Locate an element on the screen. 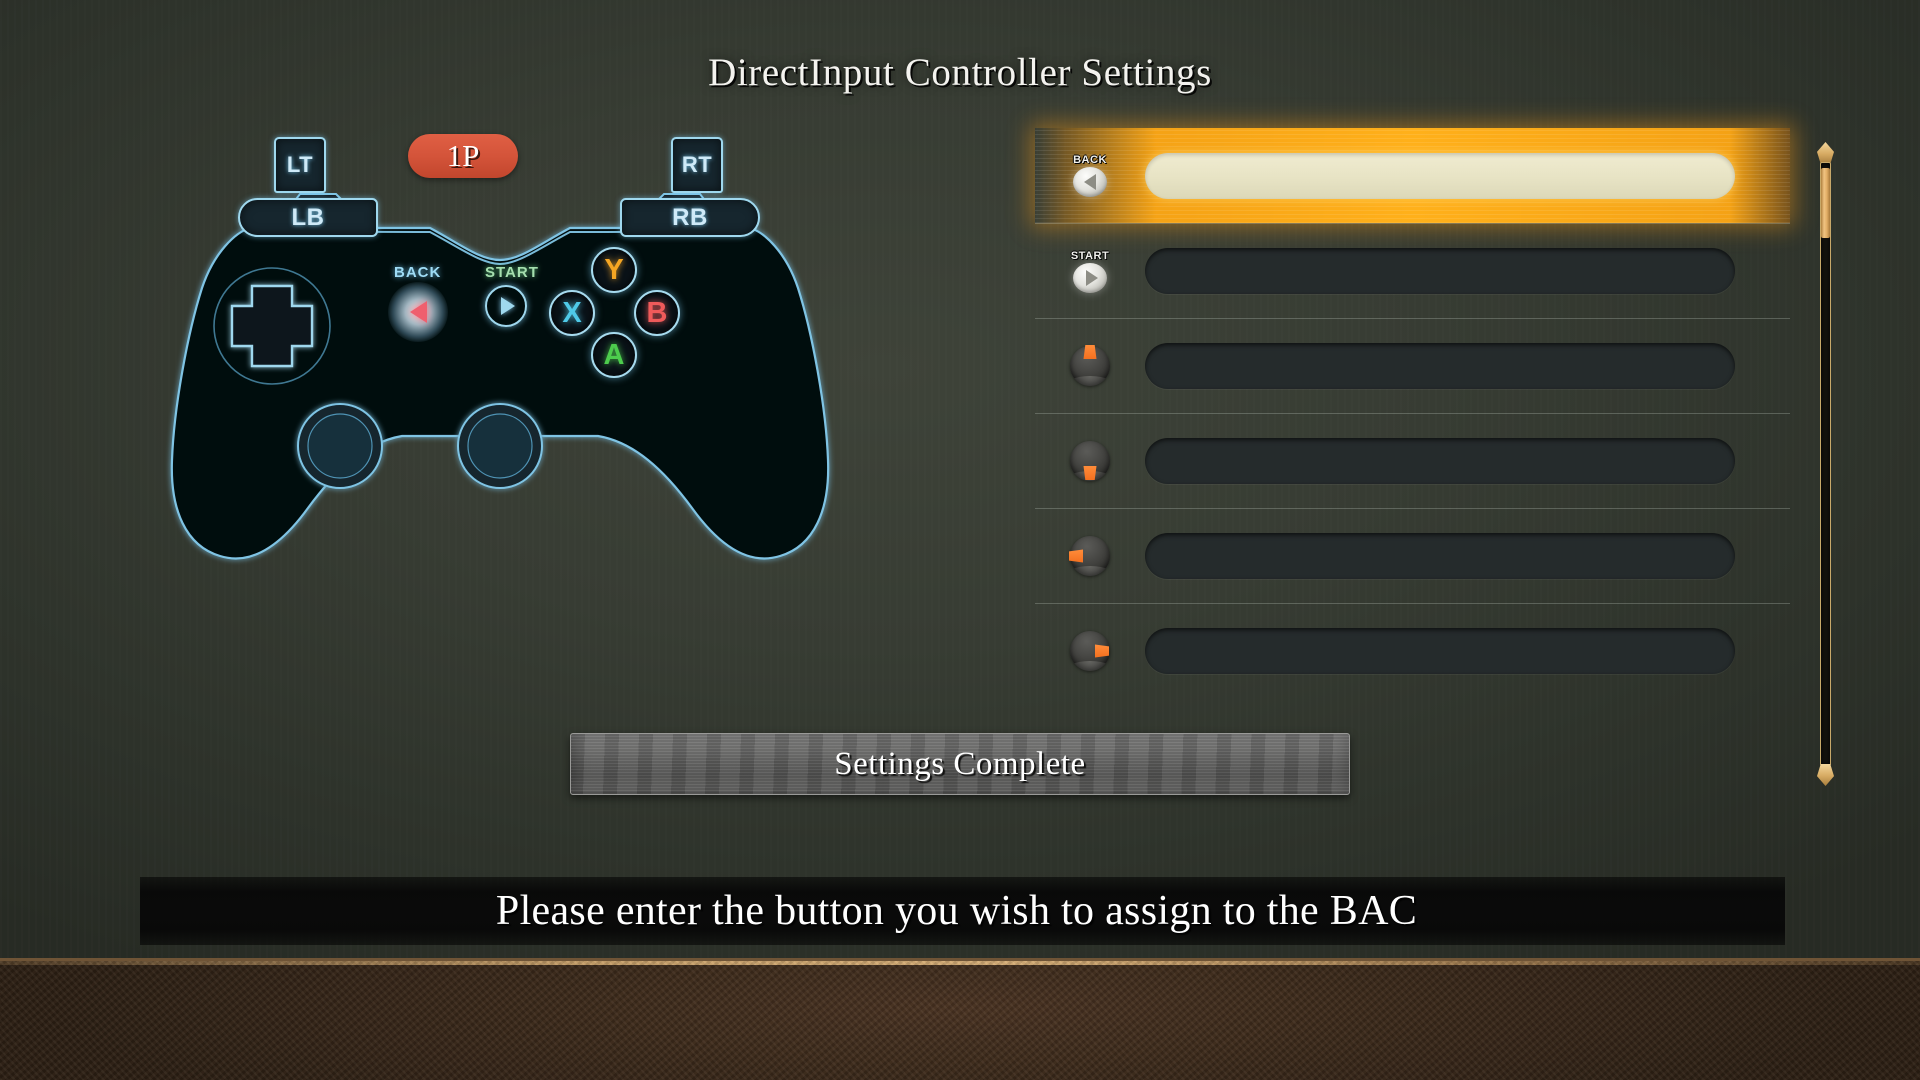 The height and width of the screenshot is (1080, 1920). player-badge: 1P is located at coordinates (463, 156).